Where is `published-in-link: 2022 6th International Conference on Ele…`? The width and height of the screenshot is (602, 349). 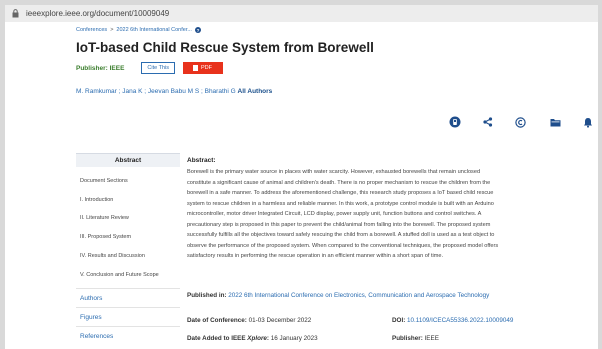
published-in-link: 2022 6th International Conference on Ele… is located at coordinates (358, 295).